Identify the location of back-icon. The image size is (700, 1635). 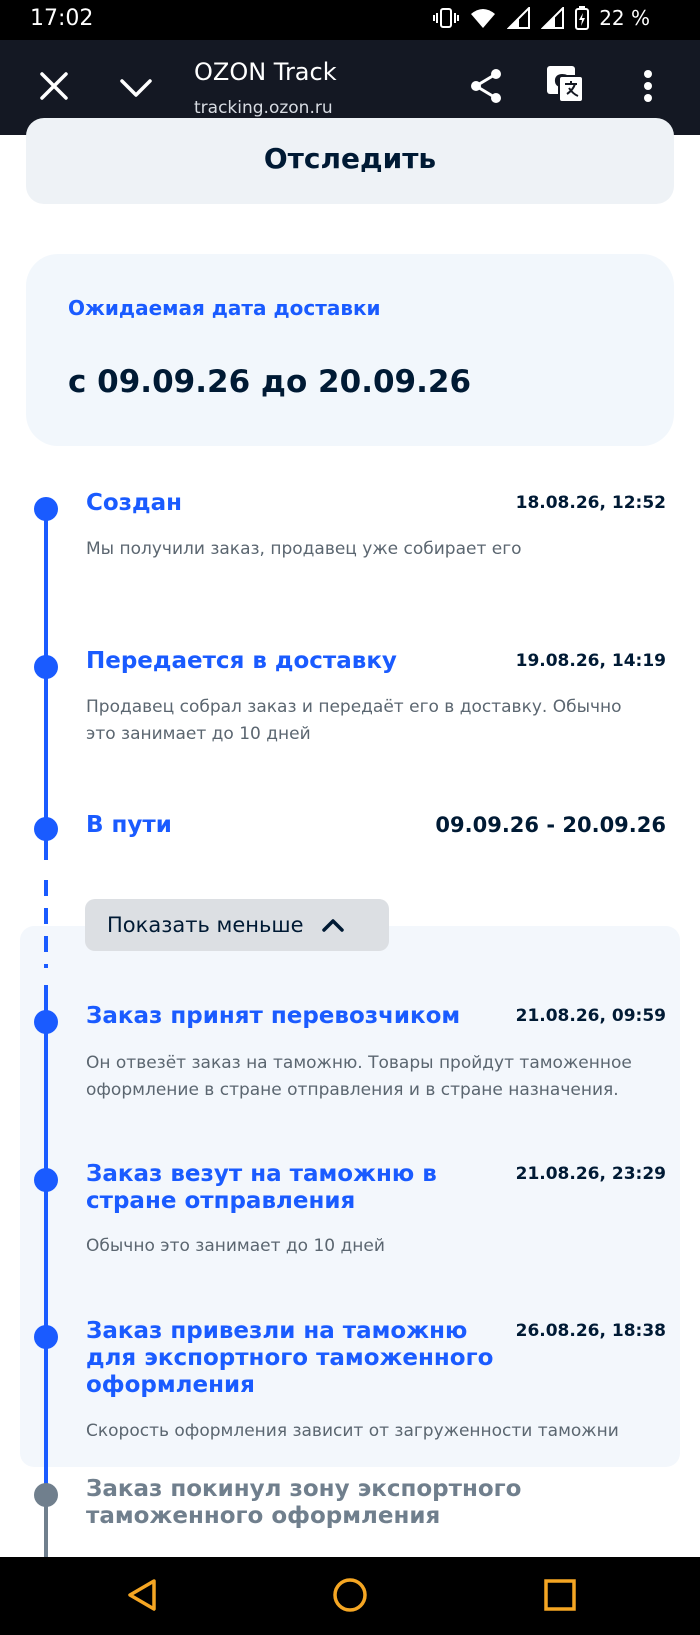
(144, 1595).